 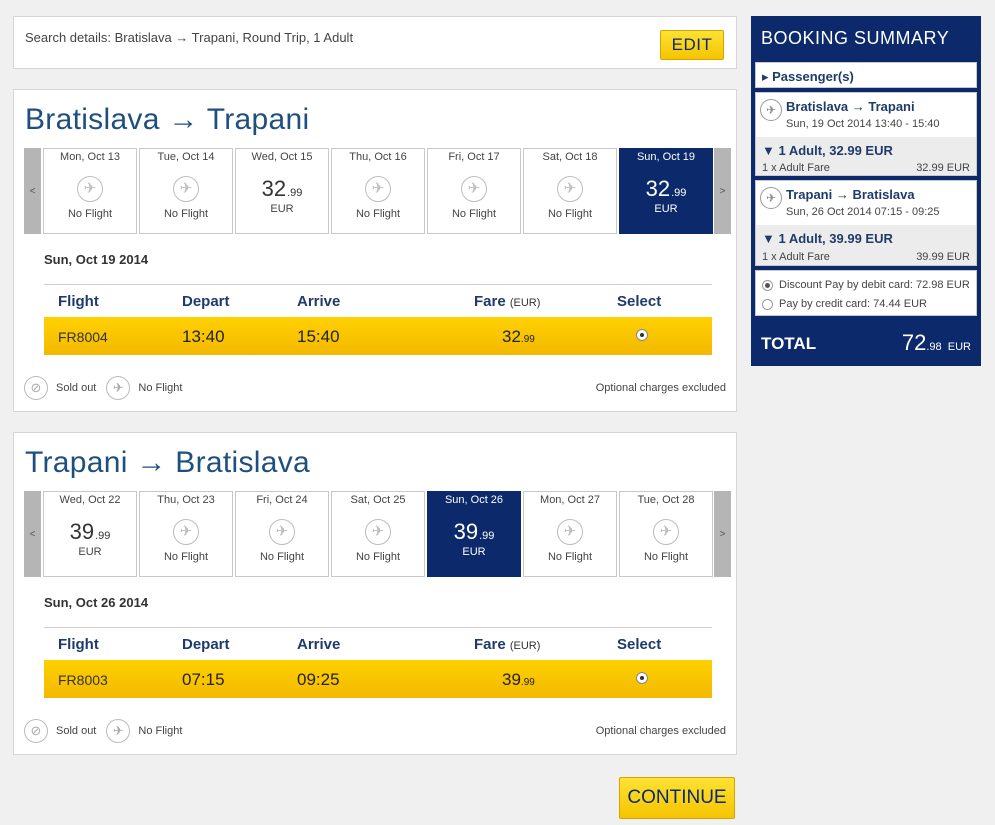 What do you see at coordinates (666, 191) in the screenshot?
I see `date-cell: Sun, Oct 19 32.99 EUR` at bounding box center [666, 191].